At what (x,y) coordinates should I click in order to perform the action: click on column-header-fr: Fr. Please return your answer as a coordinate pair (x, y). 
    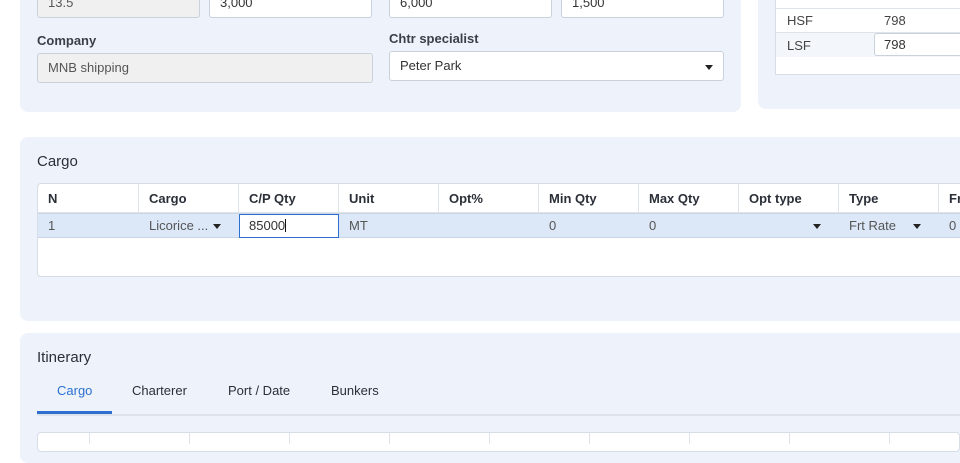
    Looking at the image, I should click on (949, 198).